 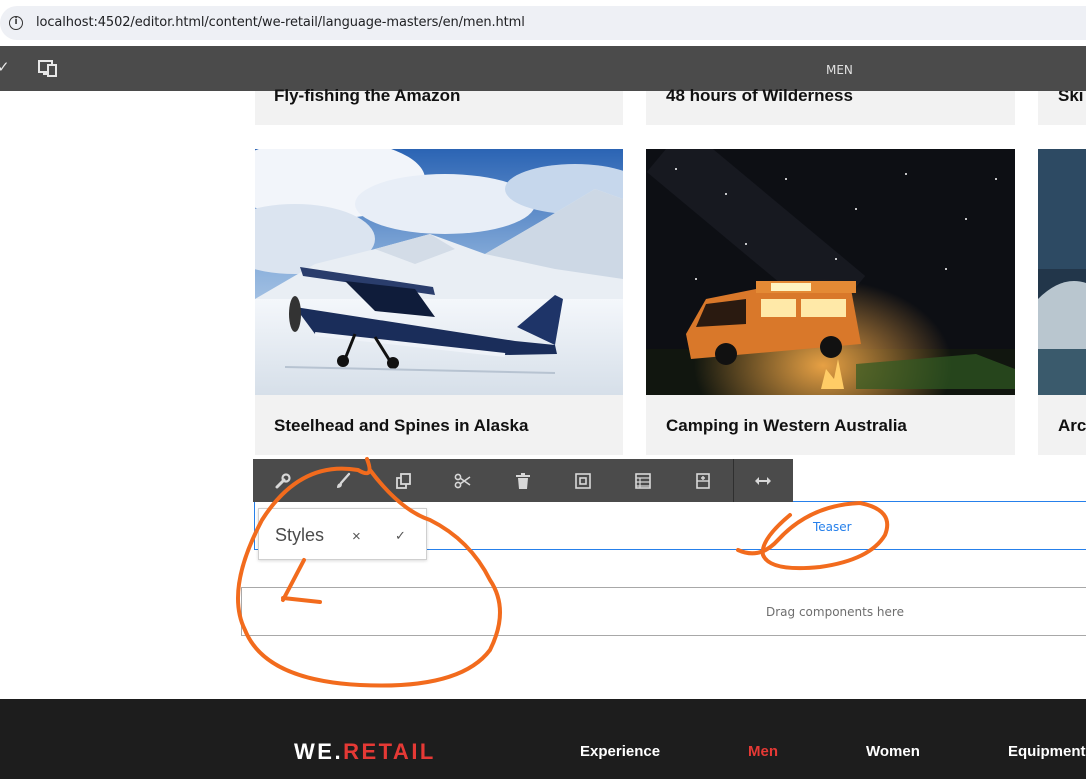 What do you see at coordinates (389, 751) in the screenshot?
I see `logo-retail: RETAIL` at bounding box center [389, 751].